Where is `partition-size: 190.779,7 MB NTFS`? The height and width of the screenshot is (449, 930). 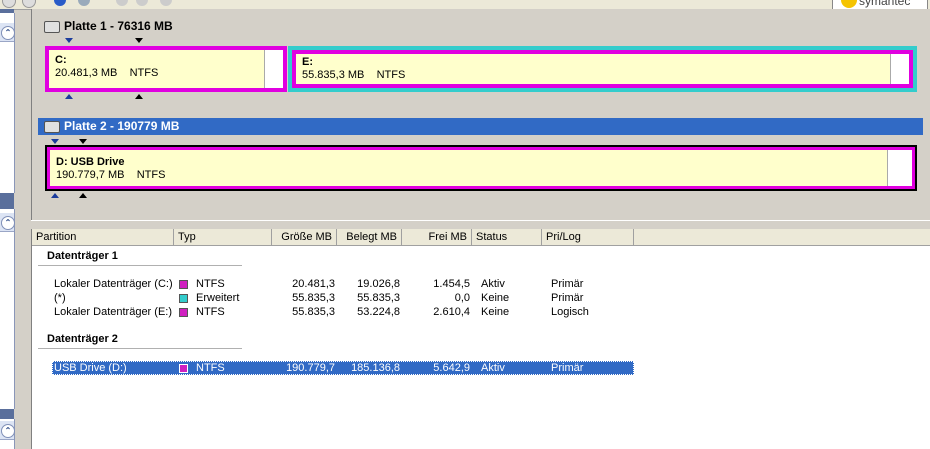
partition-size: 190.779,7 MB NTFS is located at coordinates (111, 175).